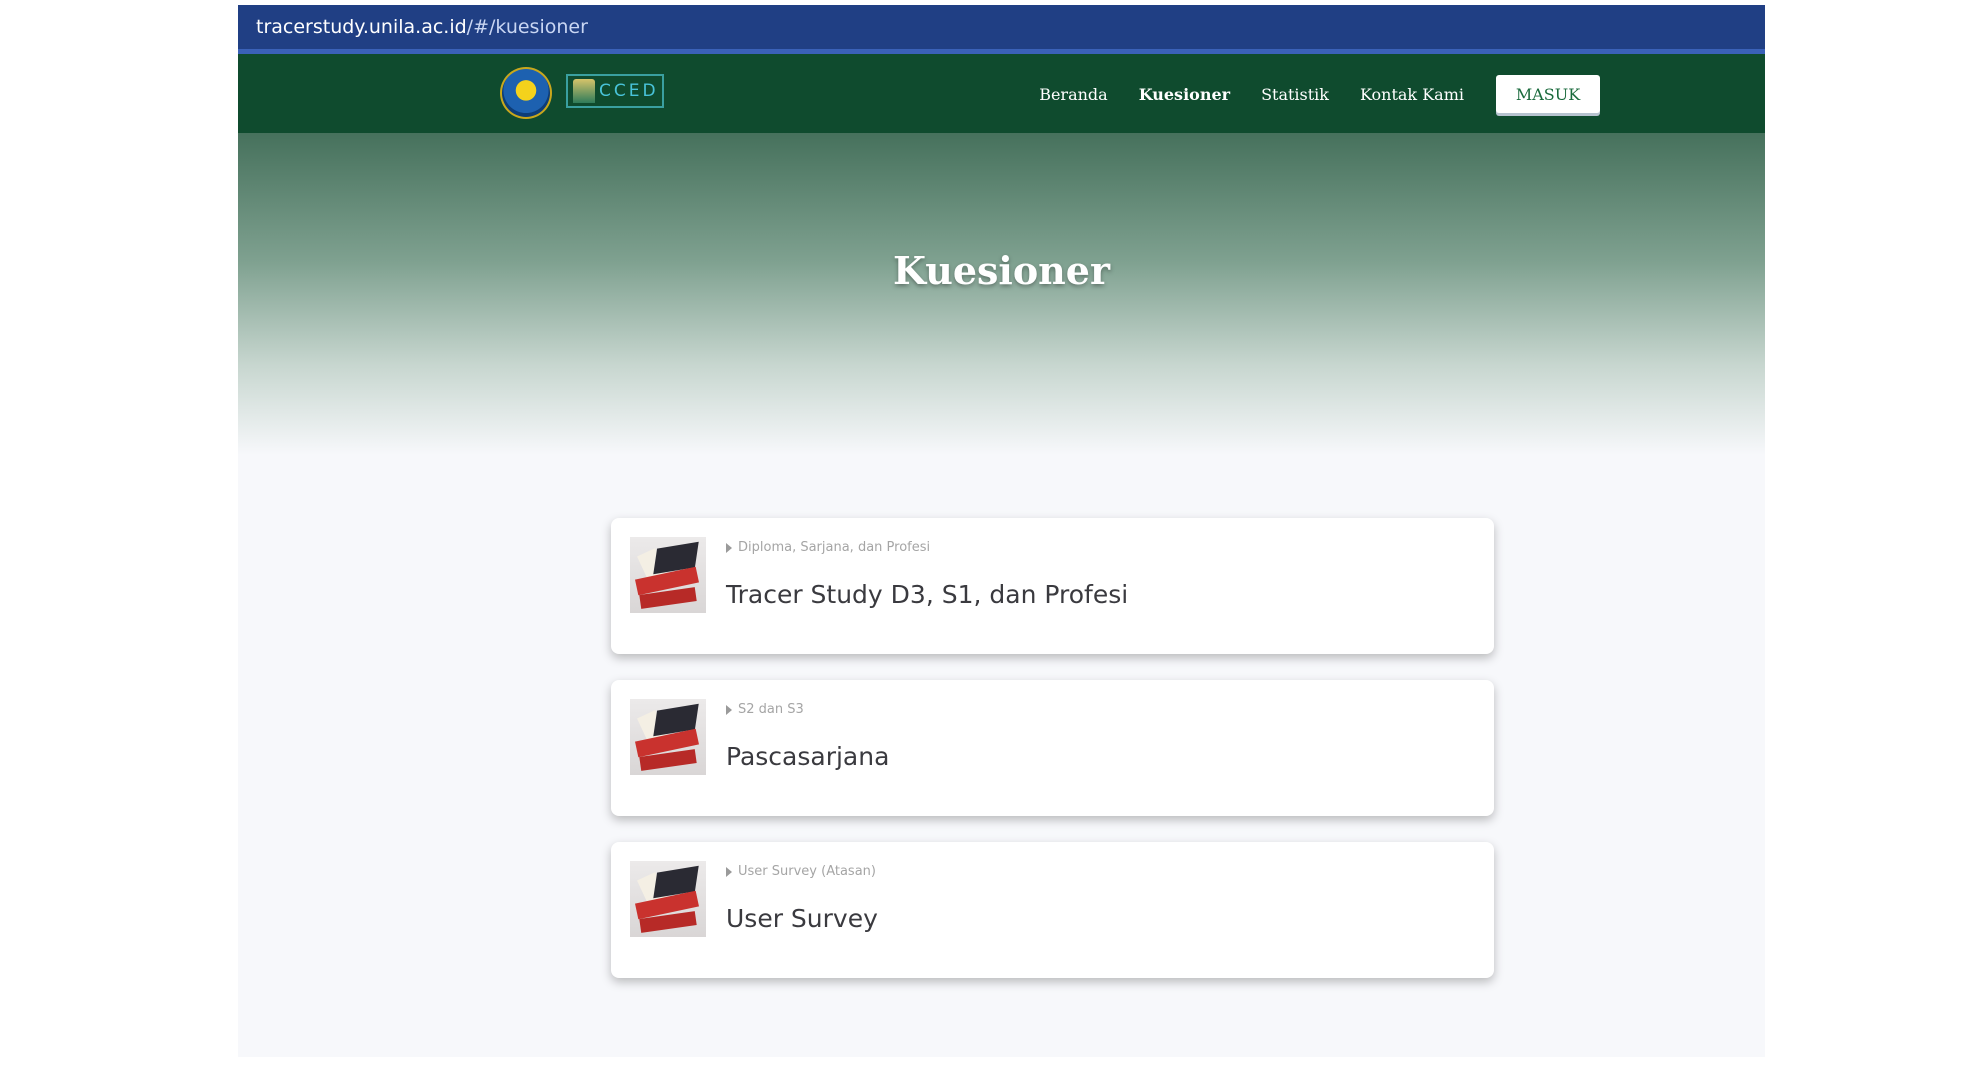 The width and height of the screenshot is (1974, 1080). I want to click on cced-mark-icon, so click(584, 91).